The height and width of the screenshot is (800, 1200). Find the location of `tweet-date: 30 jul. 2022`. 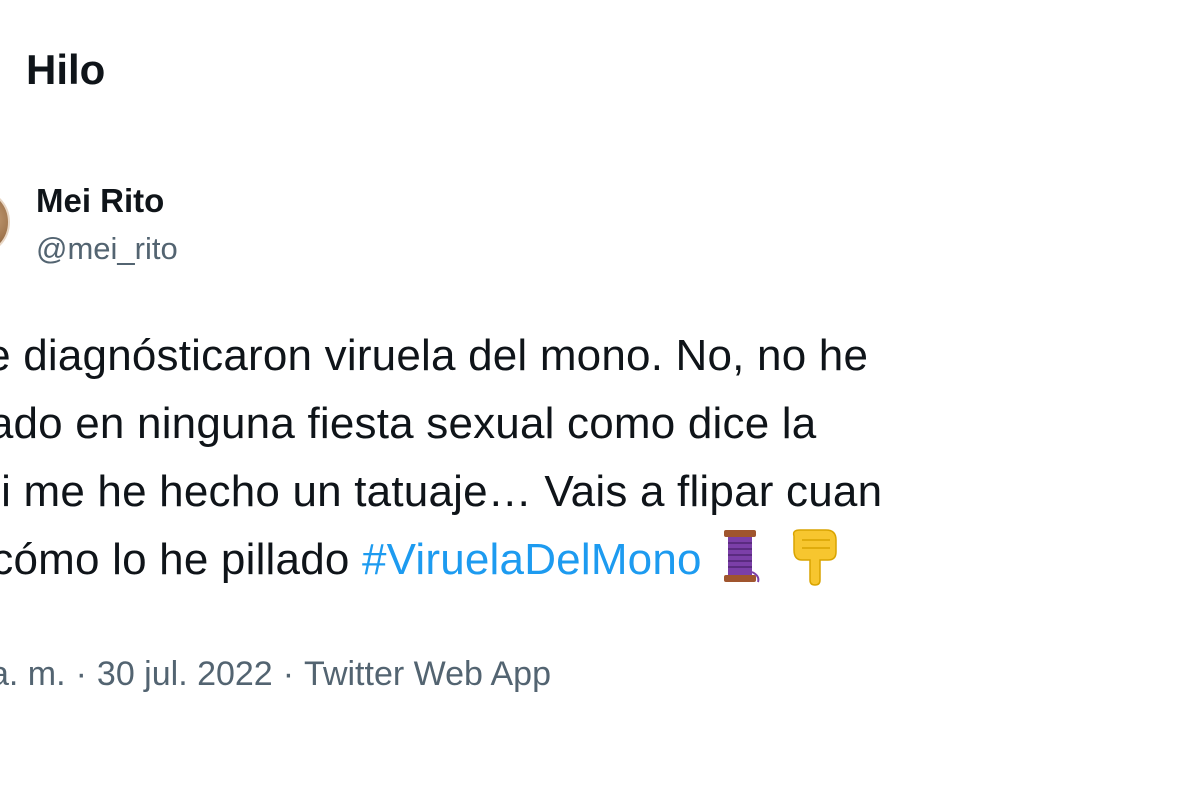

tweet-date: 30 jul. 2022 is located at coordinates (185, 674).